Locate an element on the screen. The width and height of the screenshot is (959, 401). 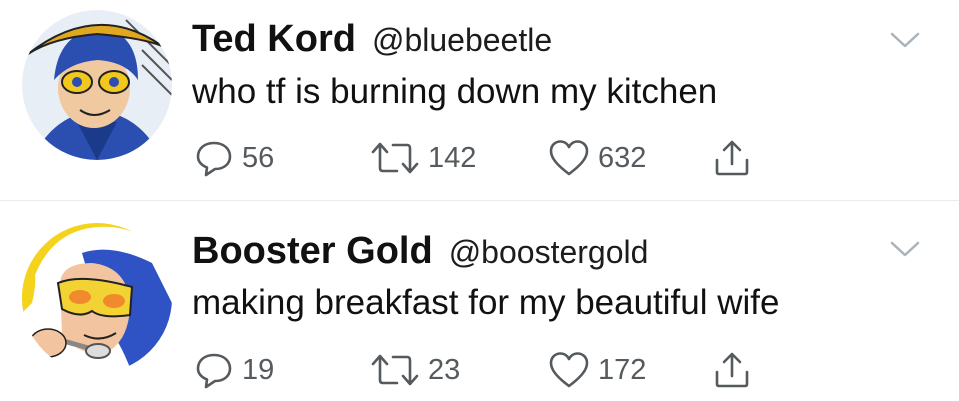
tweet-actions: 56 142 632 is located at coordinates (492, 158).